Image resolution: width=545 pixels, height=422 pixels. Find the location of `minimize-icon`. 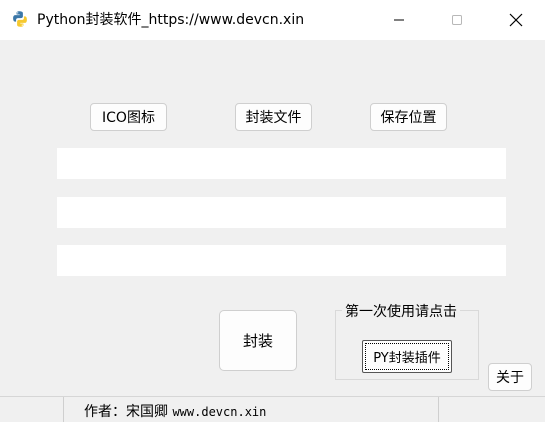

minimize-icon is located at coordinates (399, 20).